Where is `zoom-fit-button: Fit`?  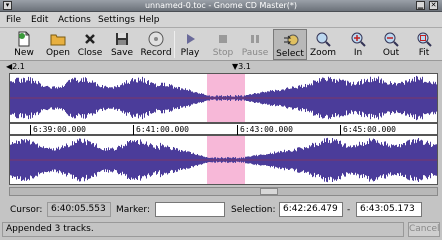
zoom-fit-button: Fit is located at coordinates (424, 44).